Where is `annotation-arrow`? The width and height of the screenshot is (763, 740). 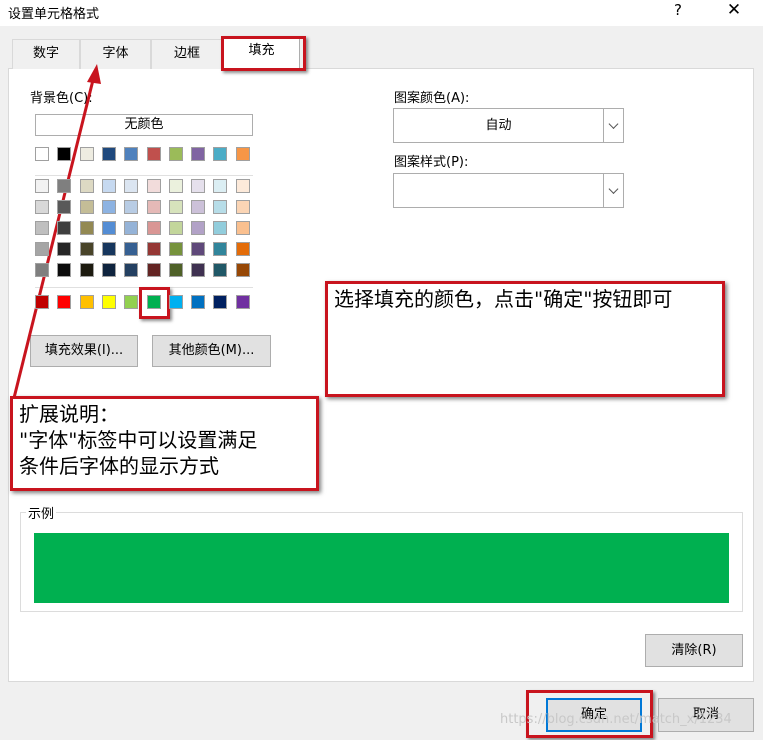
annotation-arrow is located at coordinates (56, 231).